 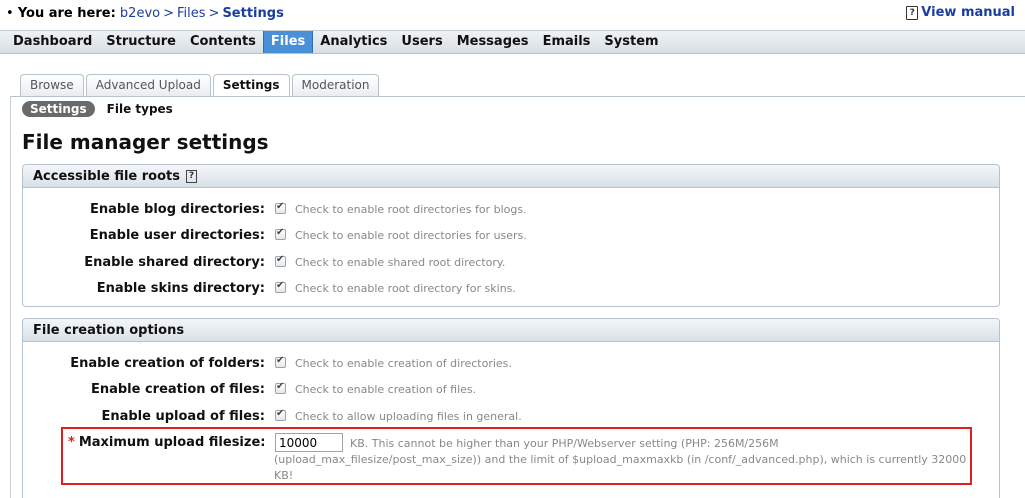 I want to click on fieldset-legend-label: Accessible file roots, so click(x=106, y=176).